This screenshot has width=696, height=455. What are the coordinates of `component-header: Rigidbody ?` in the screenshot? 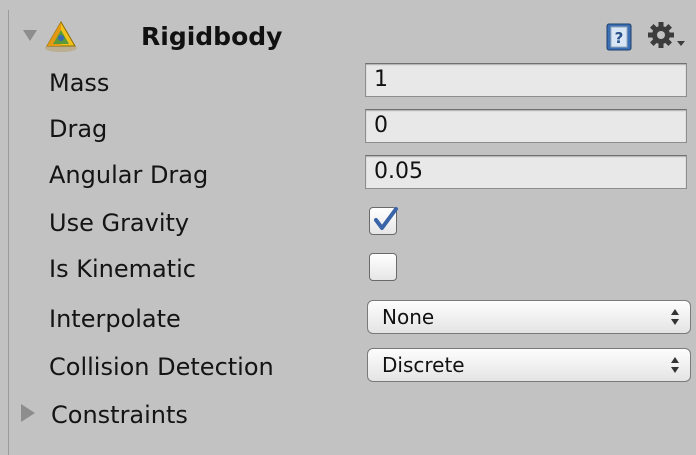 It's located at (352, 35).